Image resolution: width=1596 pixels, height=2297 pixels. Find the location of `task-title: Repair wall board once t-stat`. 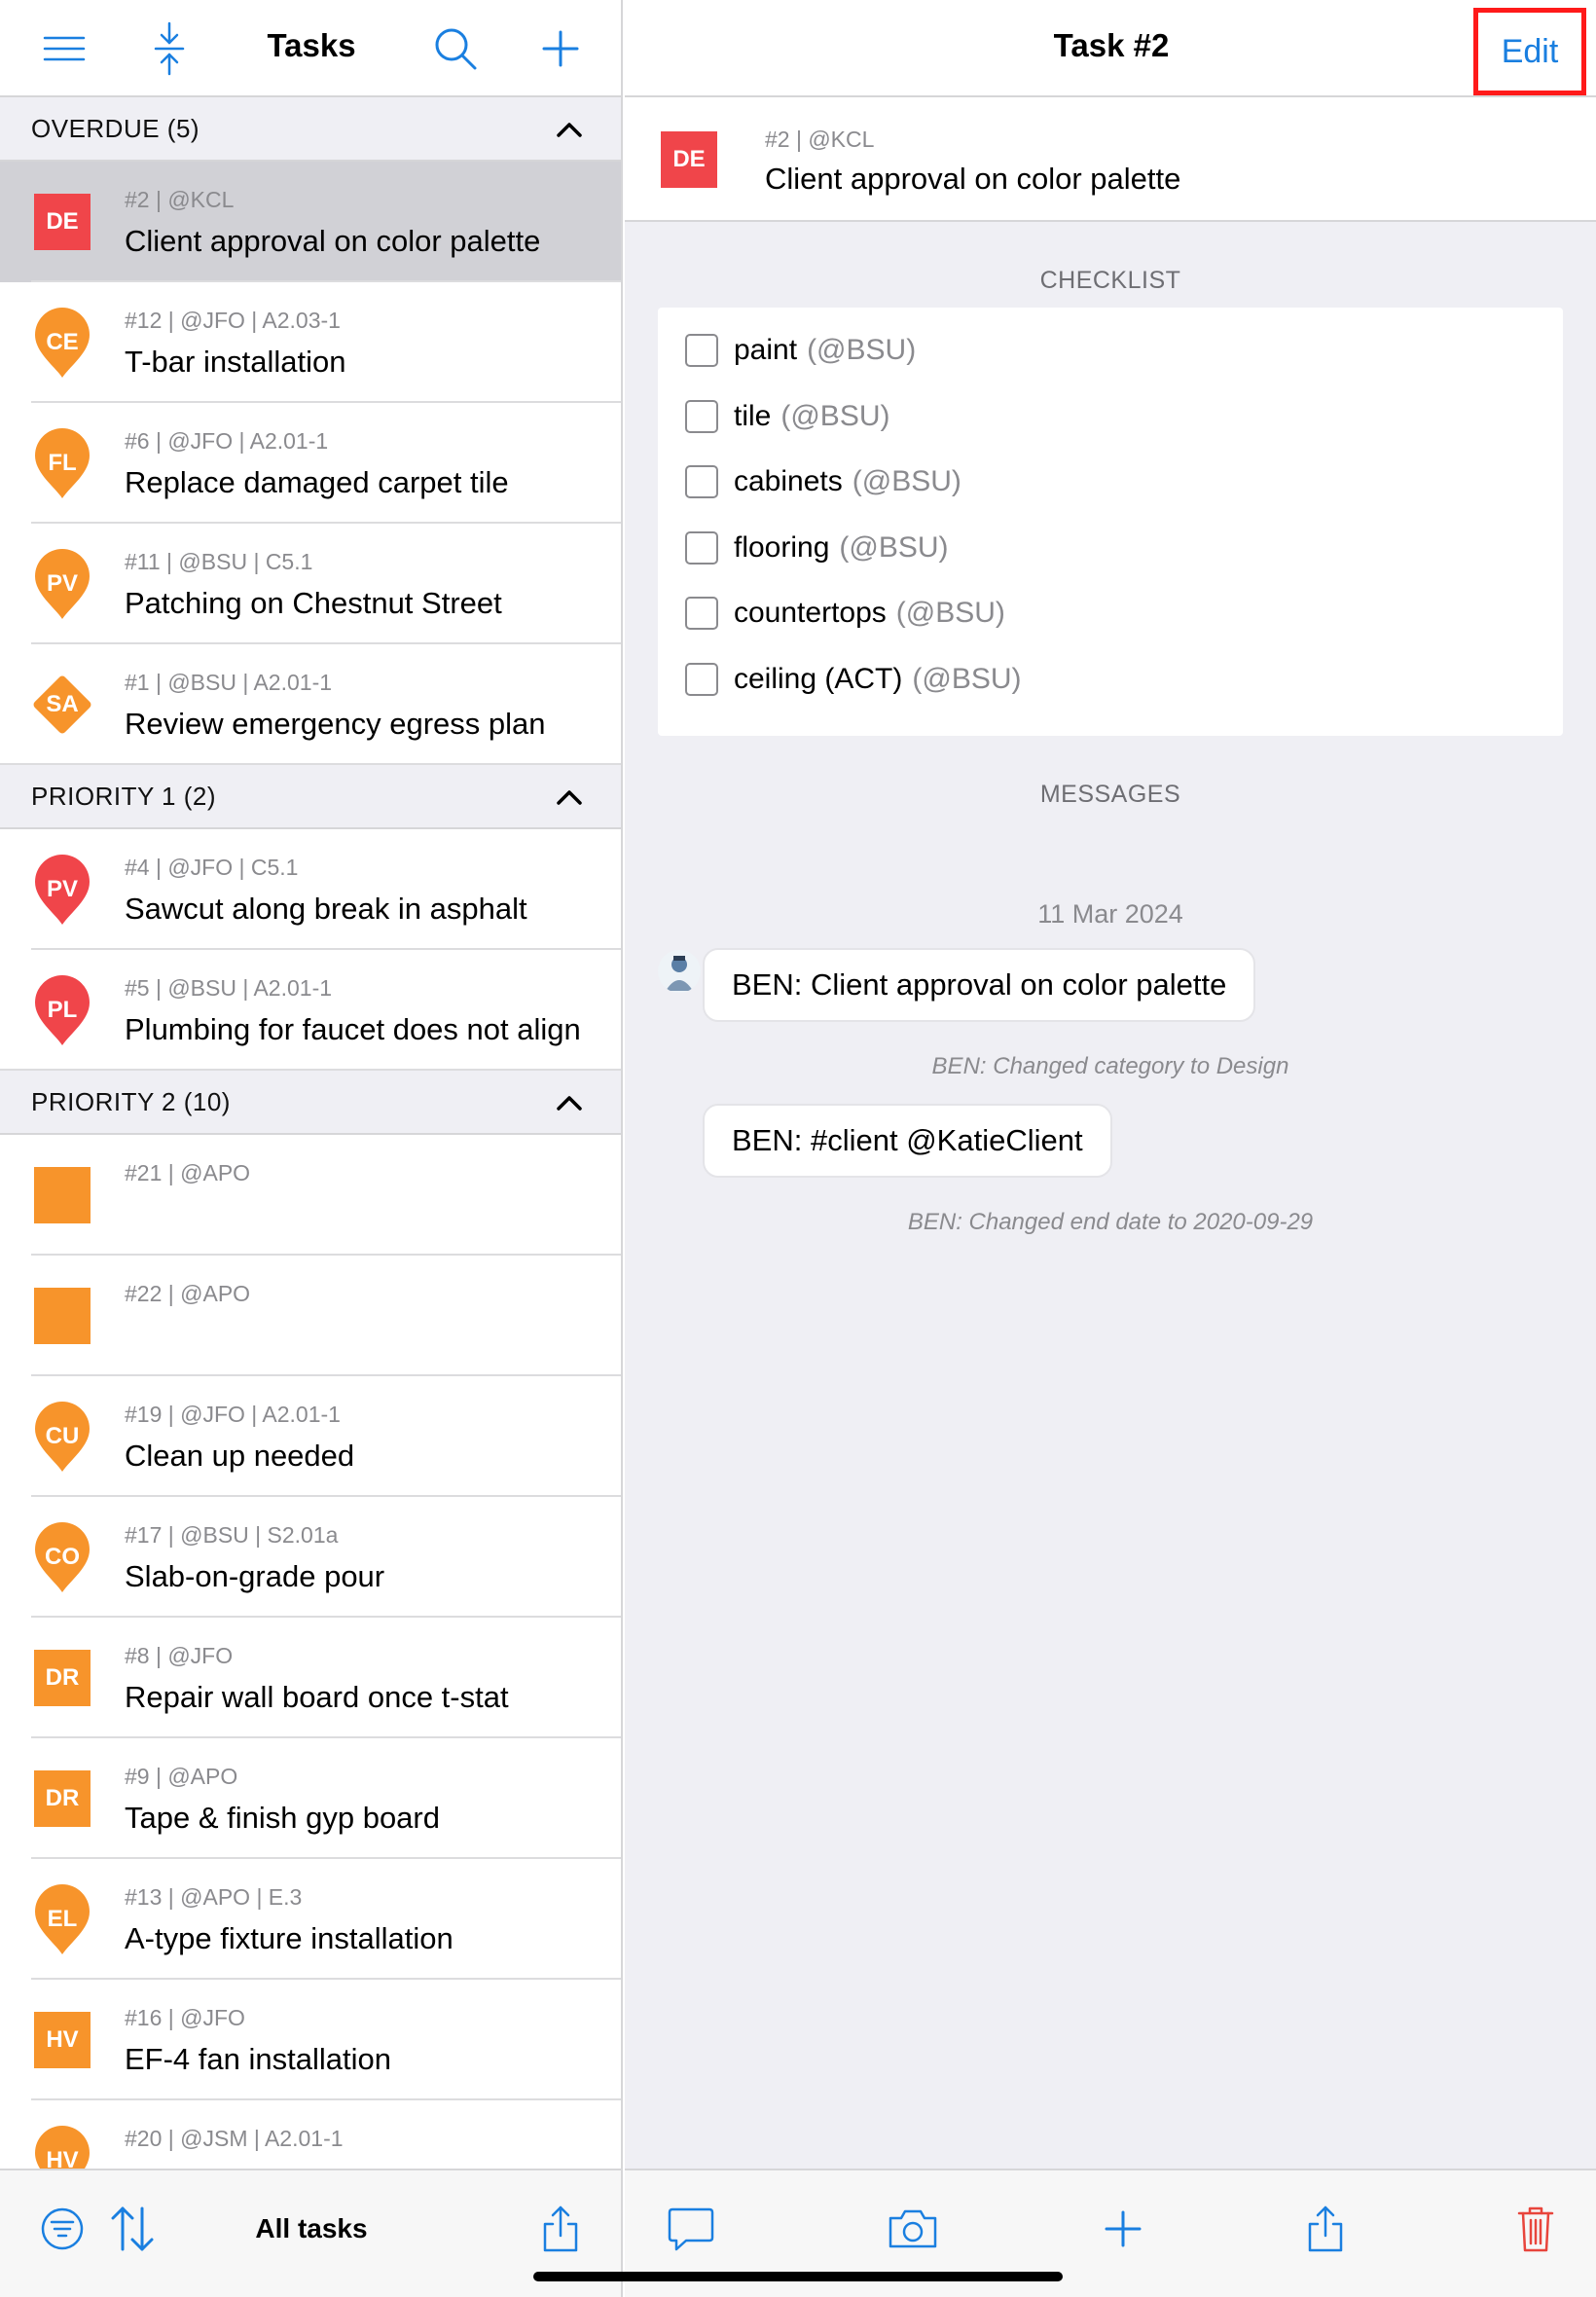

task-title: Repair wall board once t-stat is located at coordinates (317, 1697).